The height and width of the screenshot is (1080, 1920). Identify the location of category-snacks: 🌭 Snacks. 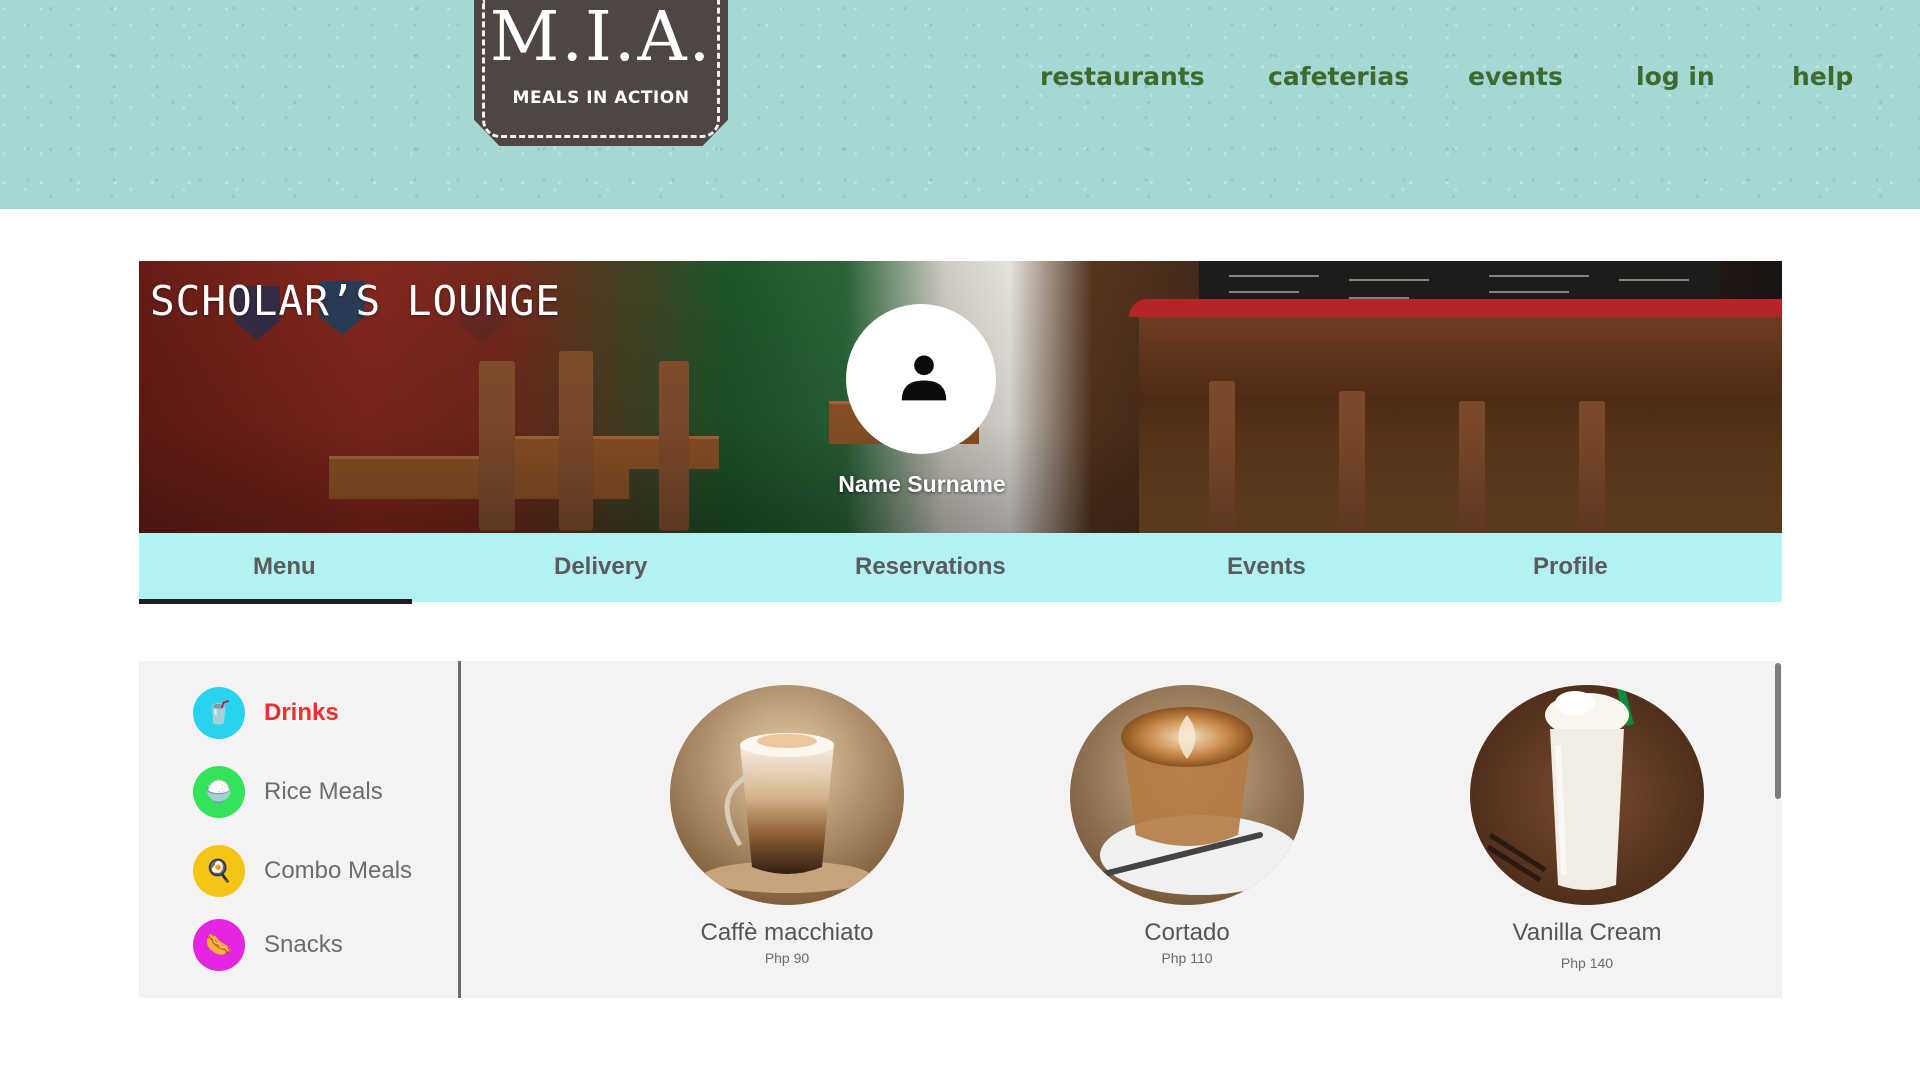
(318, 945).